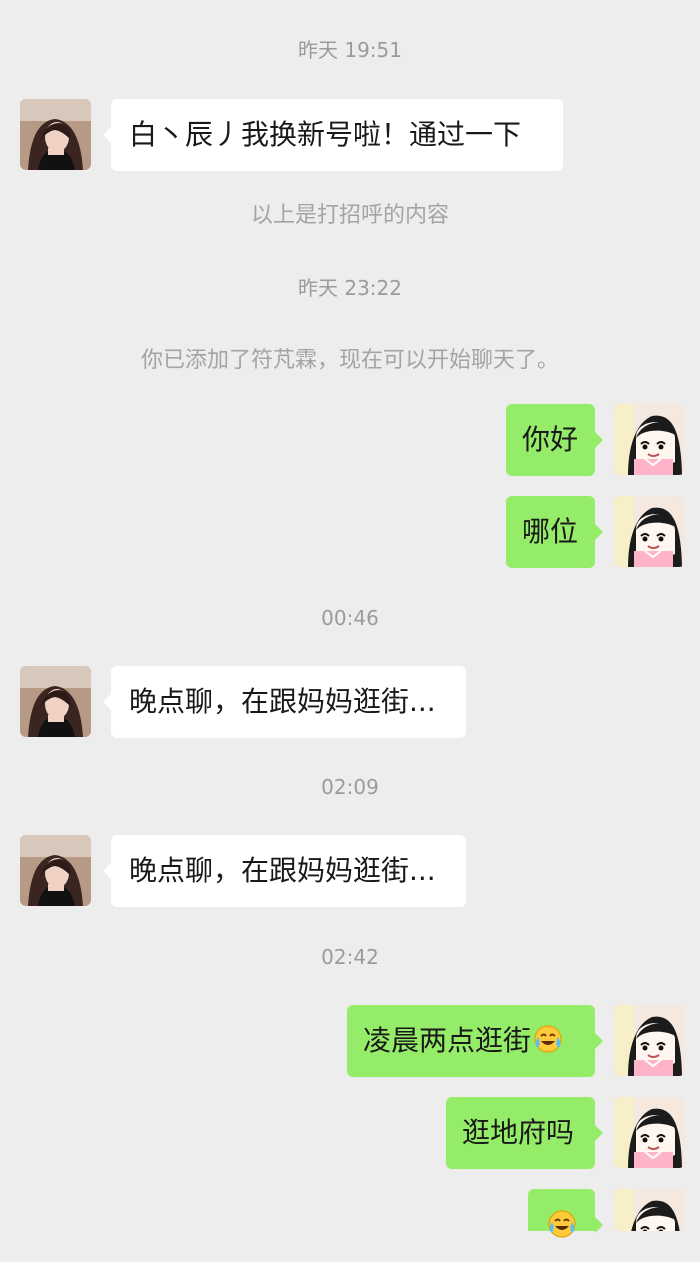 This screenshot has width=700, height=1262. Describe the element at coordinates (325, 134) in the screenshot. I see `message-text: 白丶辰丿我换新号啦！通过一下` at that location.